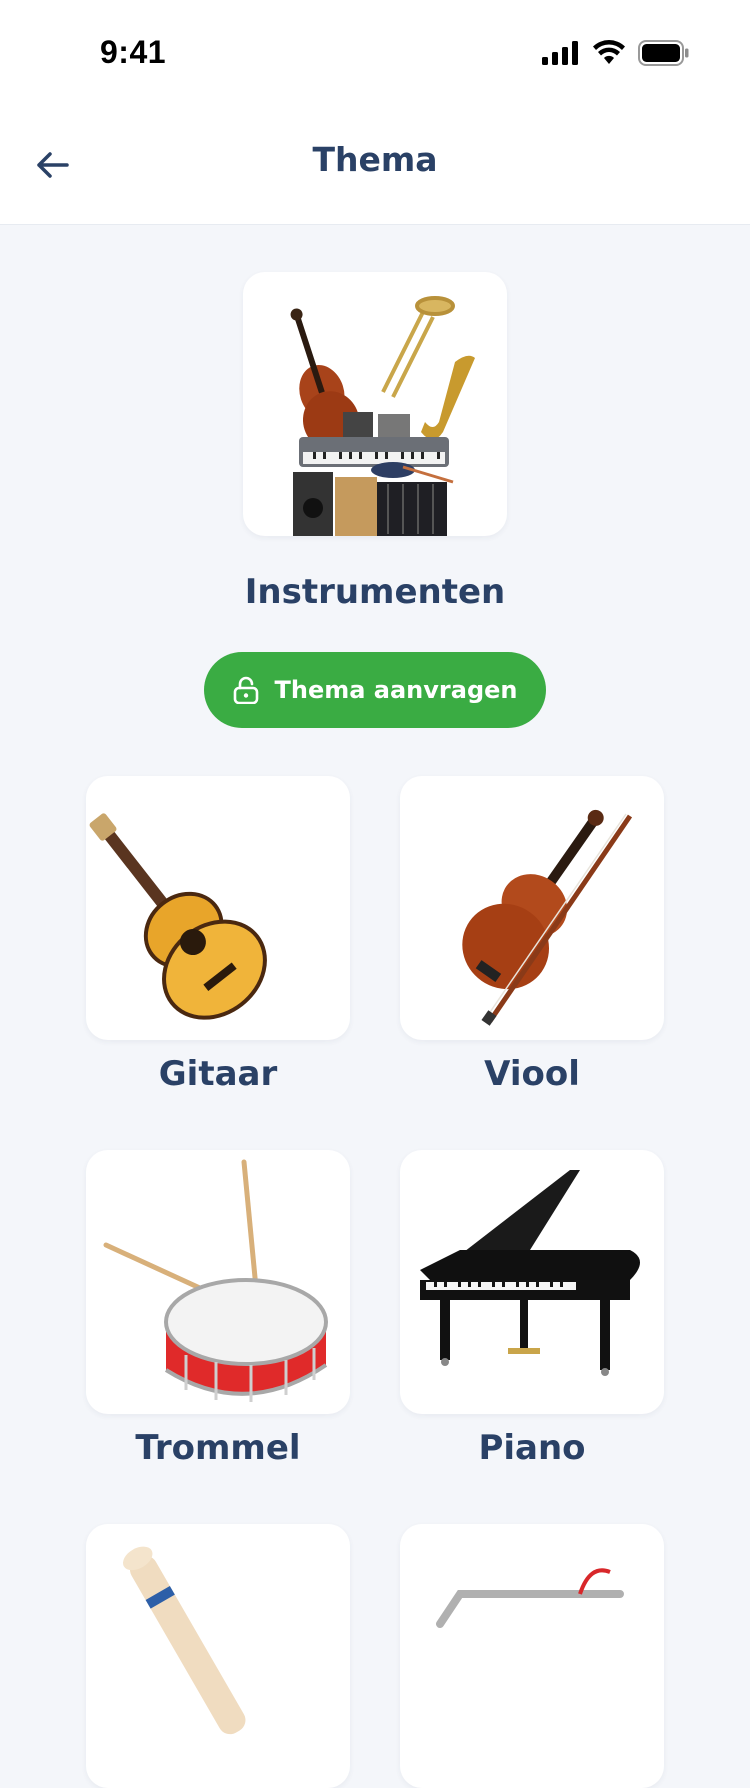 Image resolution: width=750 pixels, height=1788 pixels. I want to click on request-theme-button: Thema aanvragen, so click(375, 690).